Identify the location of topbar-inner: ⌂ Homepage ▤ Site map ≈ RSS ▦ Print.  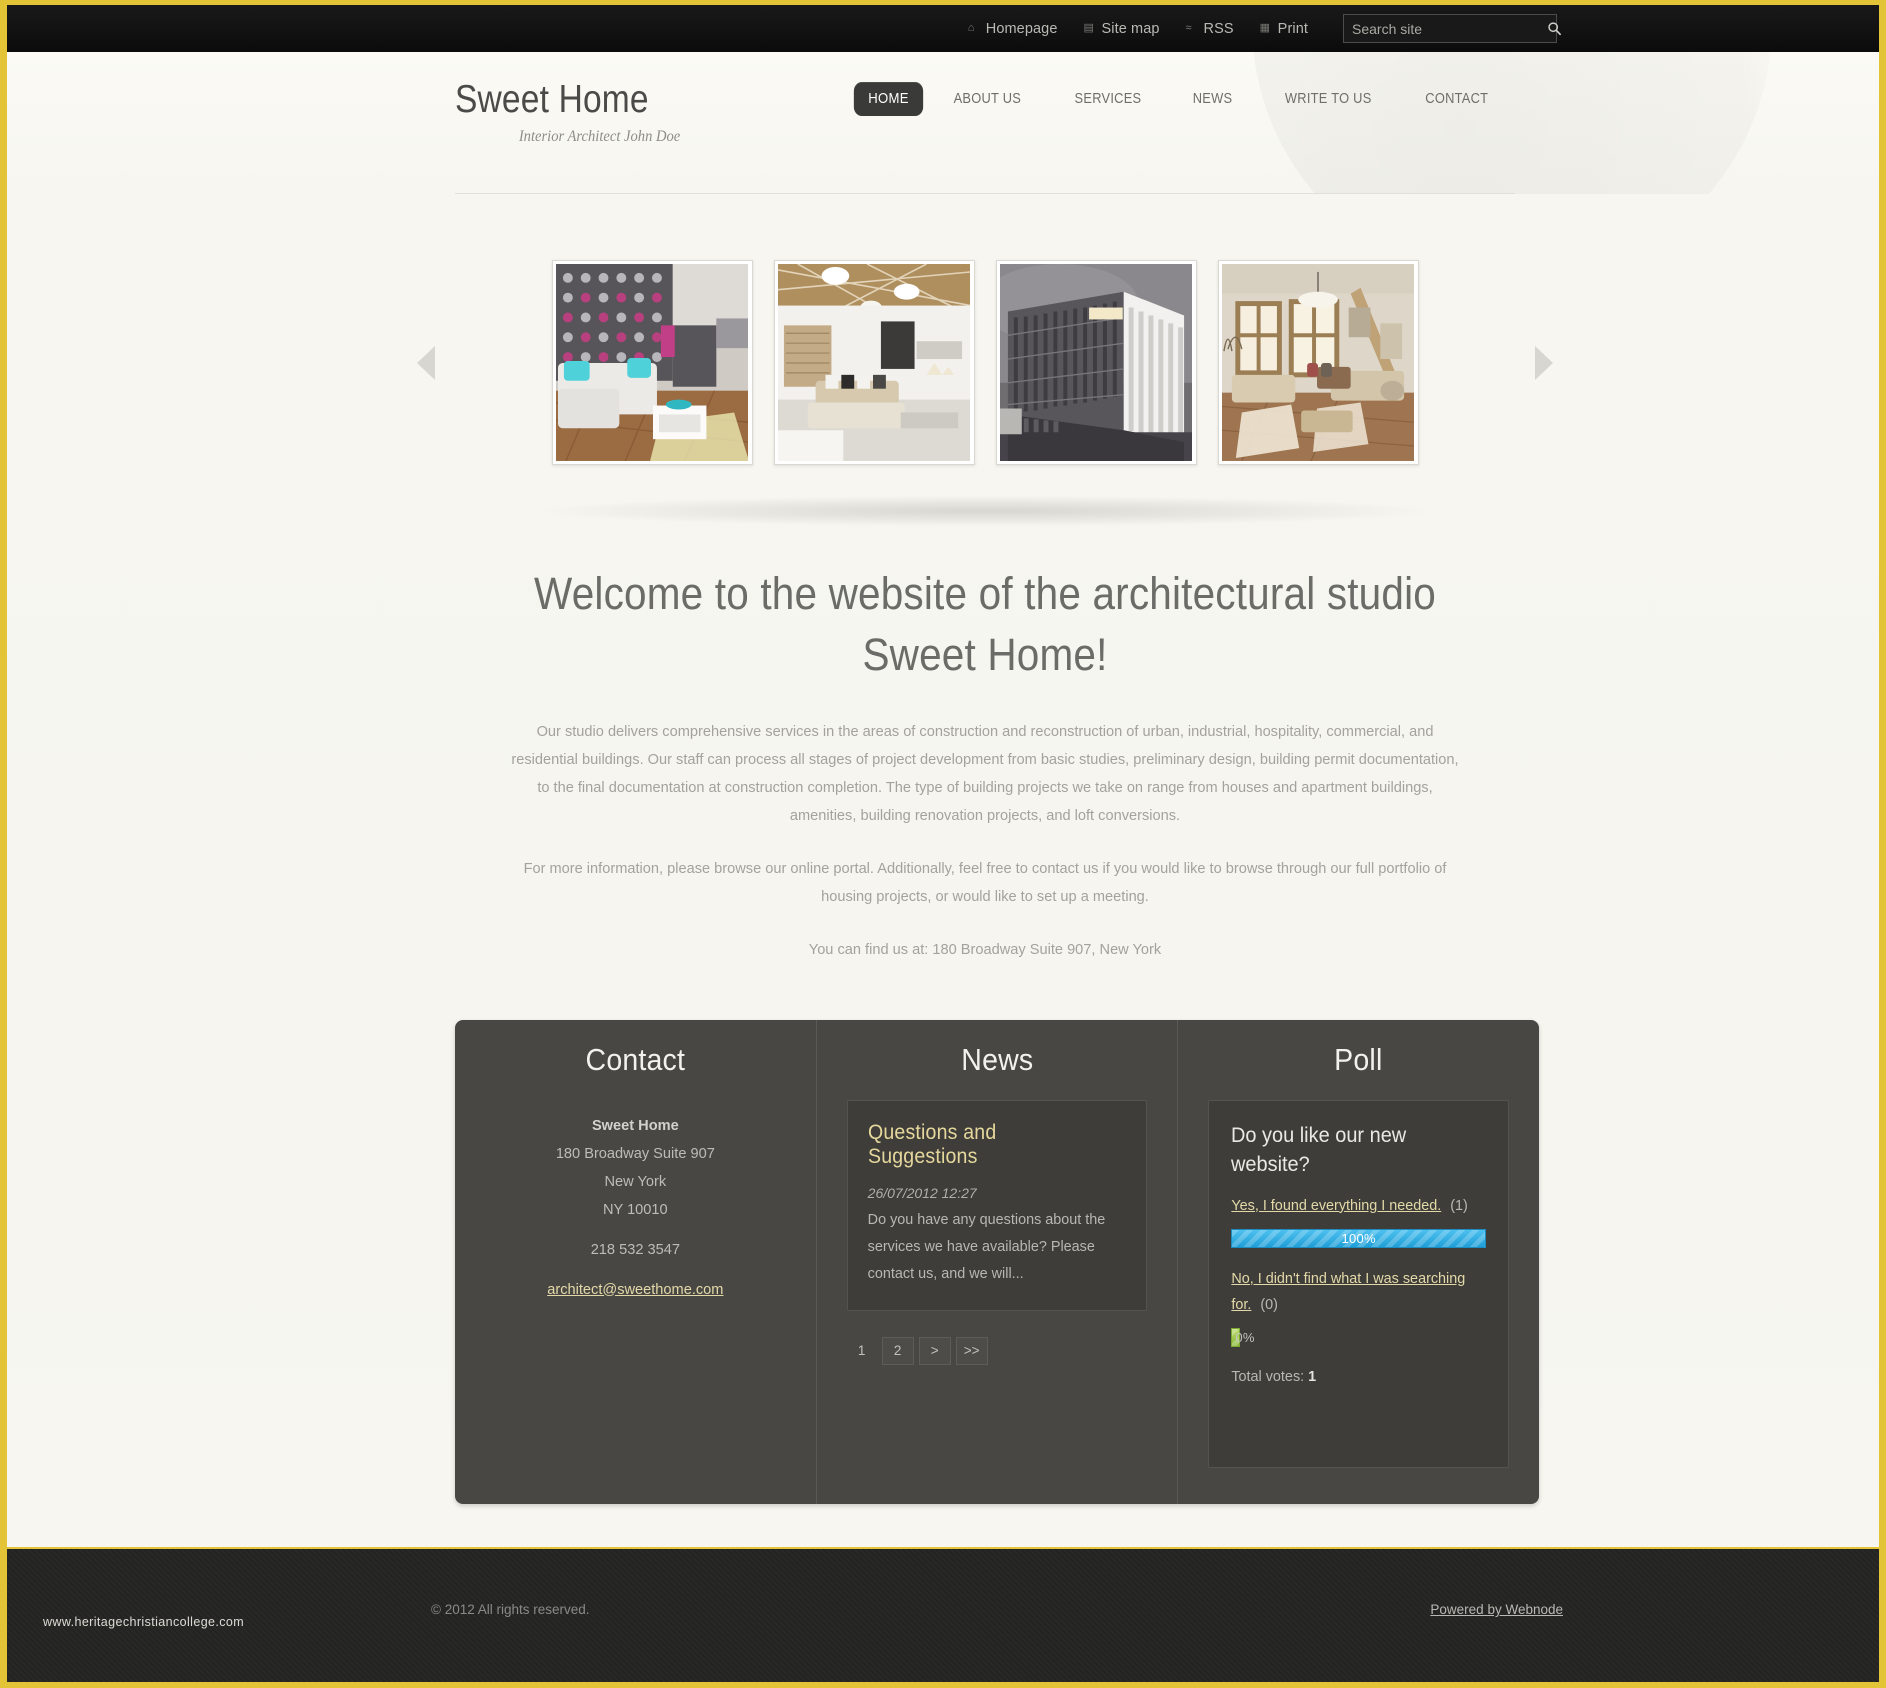
(1029, 28).